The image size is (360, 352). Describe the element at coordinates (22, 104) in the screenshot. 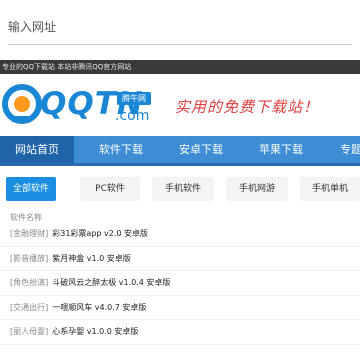

I see `penguin-logo-icon` at that location.